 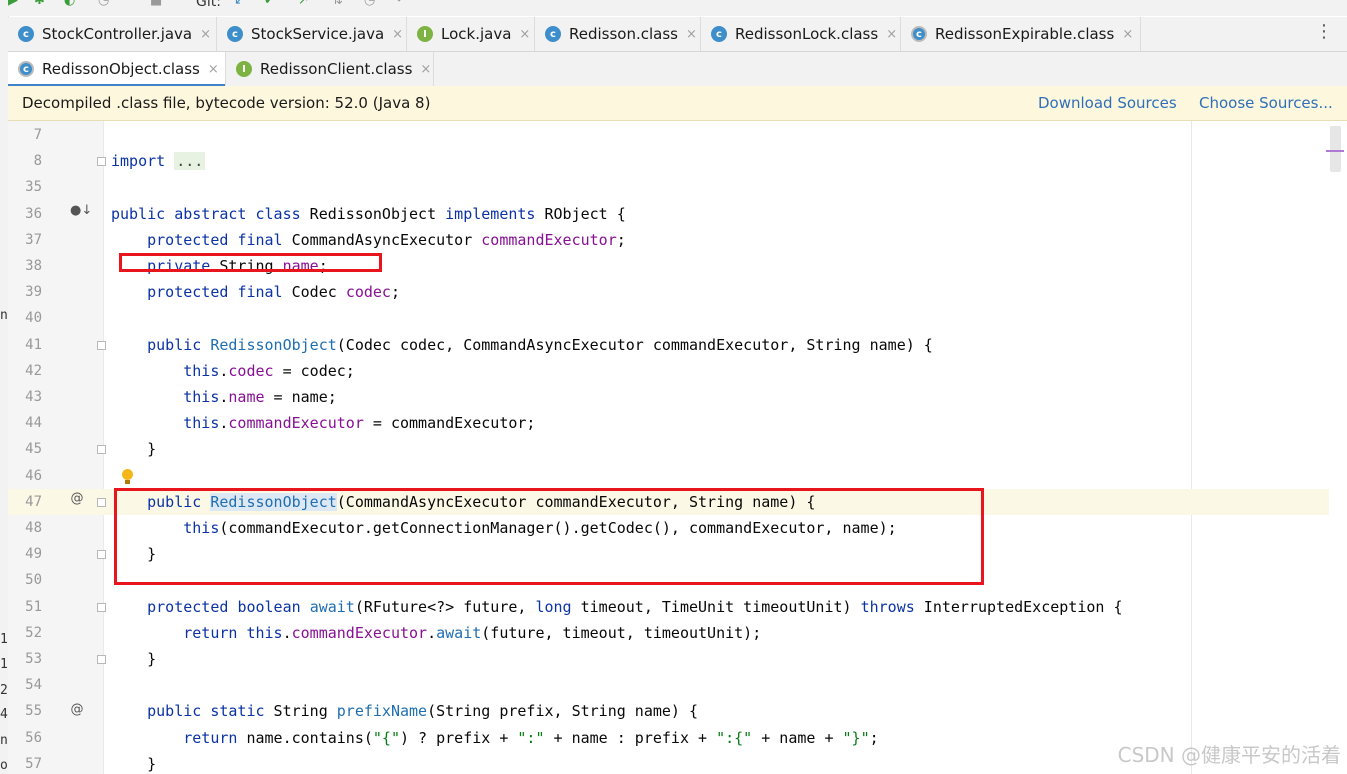 What do you see at coordinates (33, 423) in the screenshot?
I see `line-number: 44` at bounding box center [33, 423].